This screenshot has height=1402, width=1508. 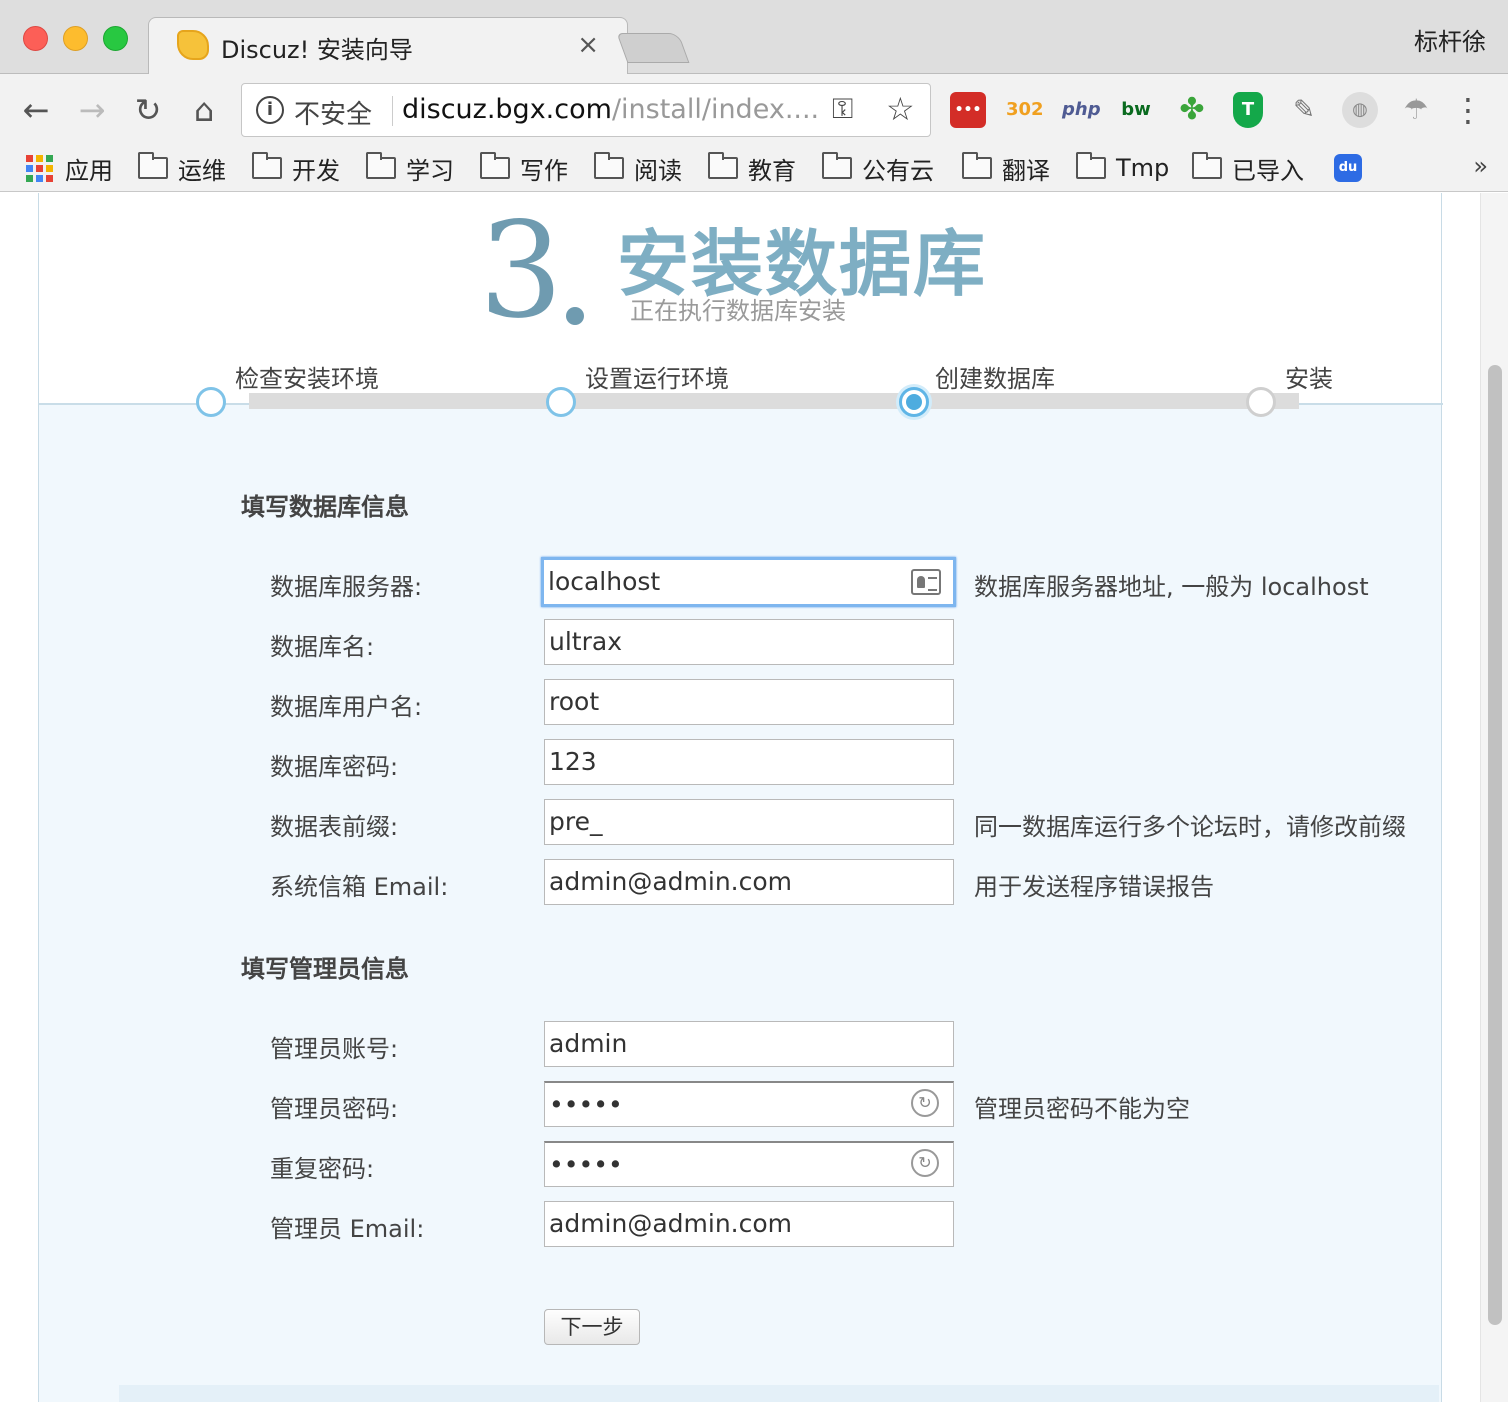 What do you see at coordinates (1082, 1109) in the screenshot?
I see `admin-field-hint: 管理员密码不能为空` at bounding box center [1082, 1109].